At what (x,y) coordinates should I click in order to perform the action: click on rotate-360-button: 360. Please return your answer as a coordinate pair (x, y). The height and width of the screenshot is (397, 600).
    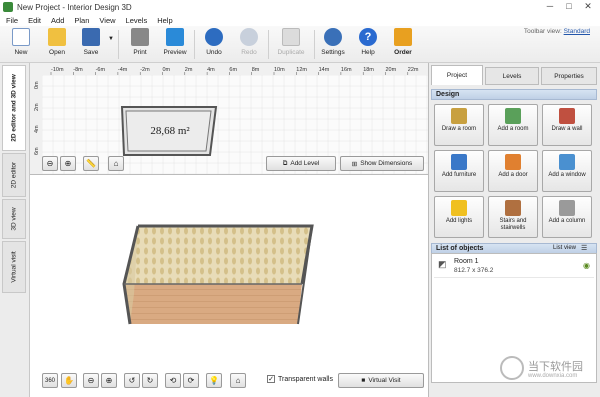
    Looking at the image, I should click on (50, 380).